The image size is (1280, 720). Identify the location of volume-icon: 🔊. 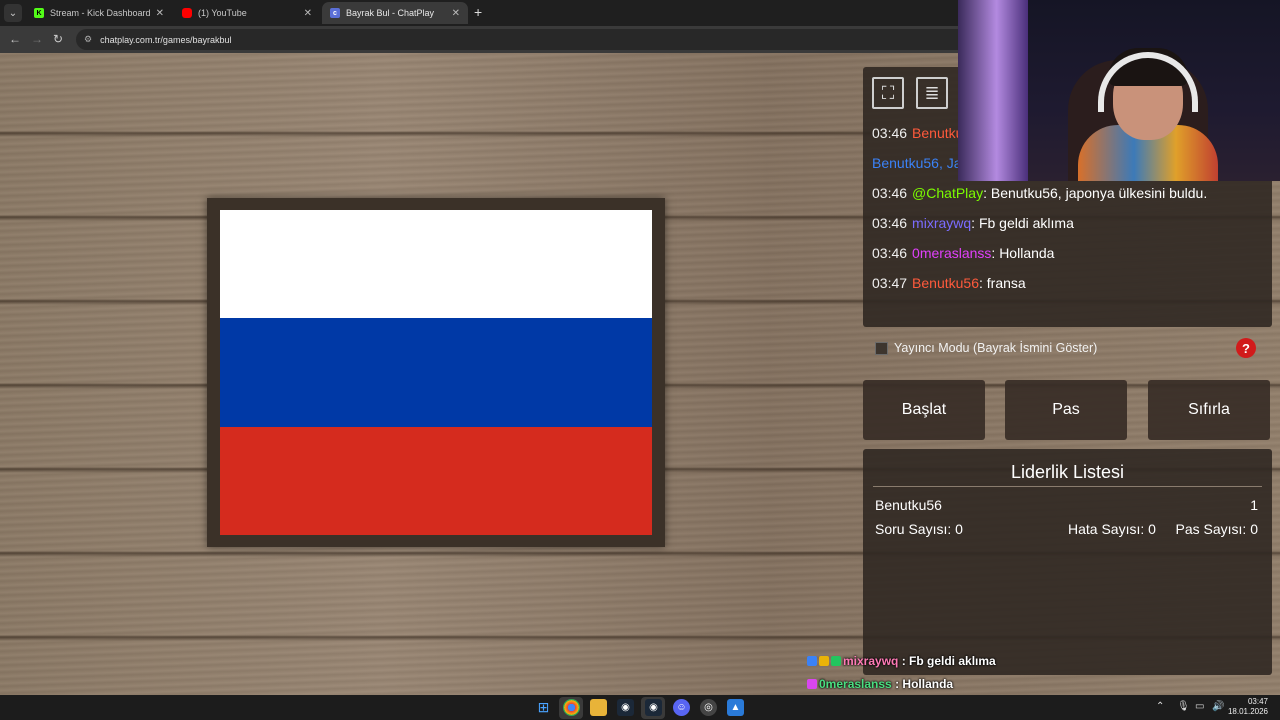
(1218, 706).